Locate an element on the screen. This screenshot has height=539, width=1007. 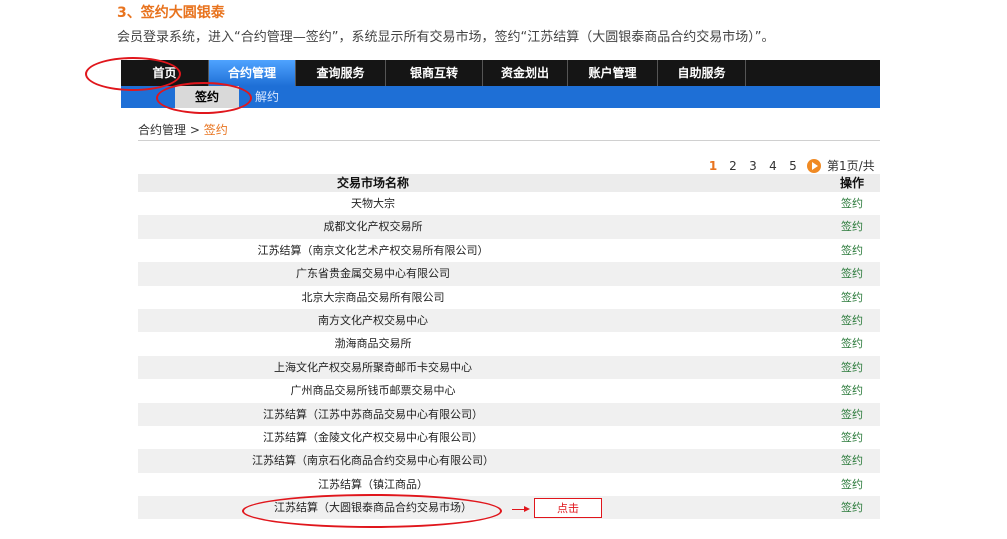
table-row: 江苏结算（南京石化商品合约交易中心有限公司） 签约 is located at coordinates (509, 461).